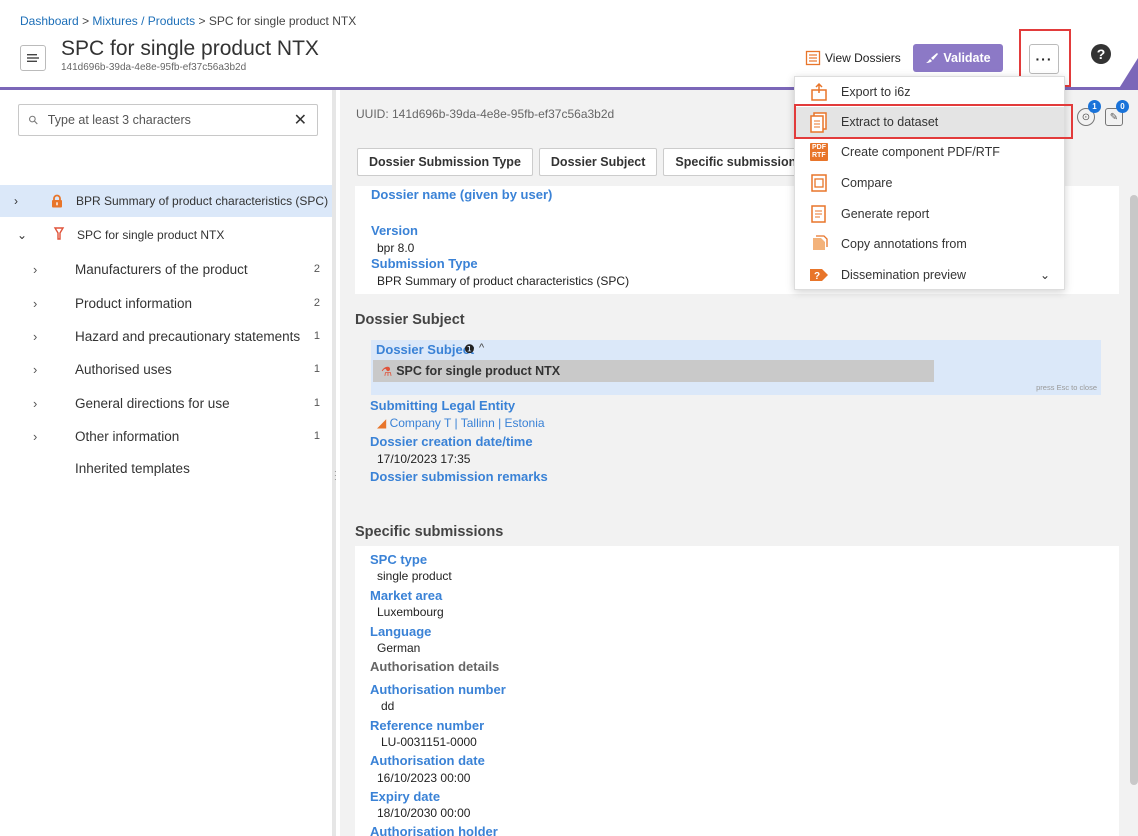  I want to click on language-label: Language, so click(401, 631).